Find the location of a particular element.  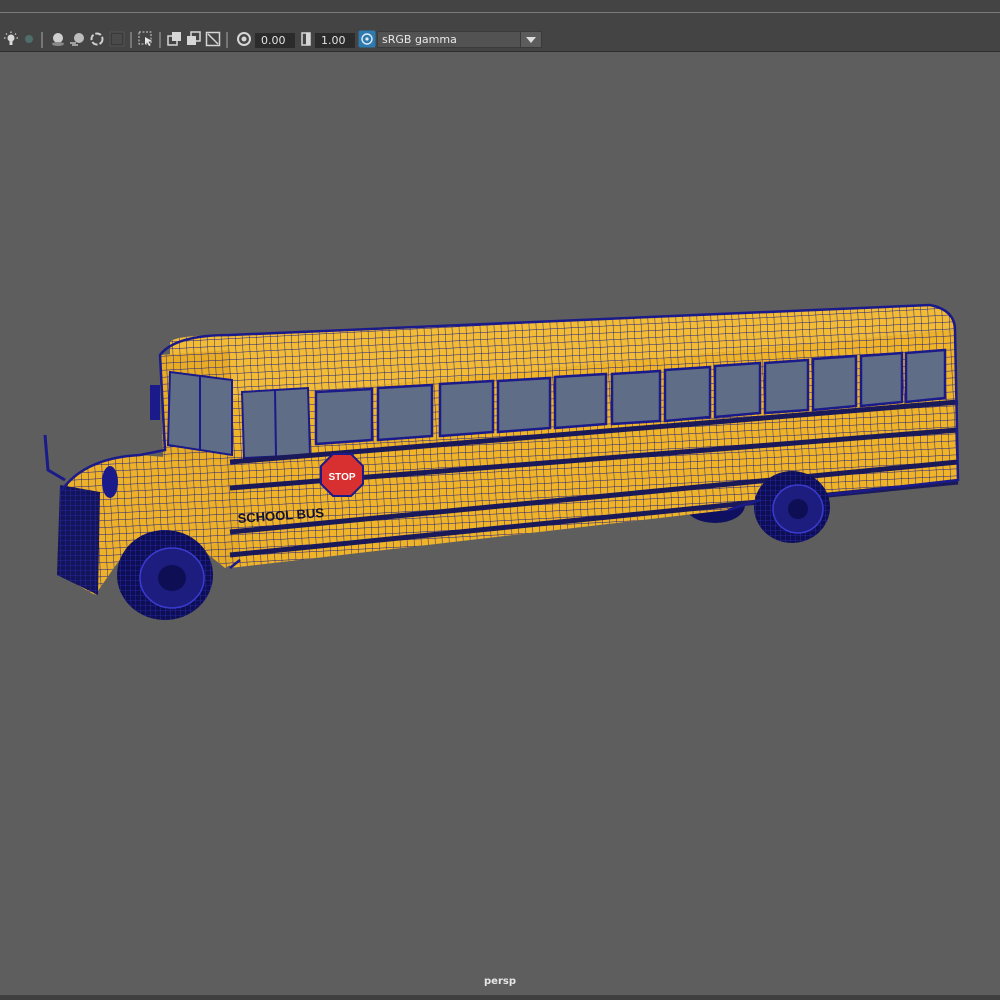

chevron-down-icon is located at coordinates (530, 39).